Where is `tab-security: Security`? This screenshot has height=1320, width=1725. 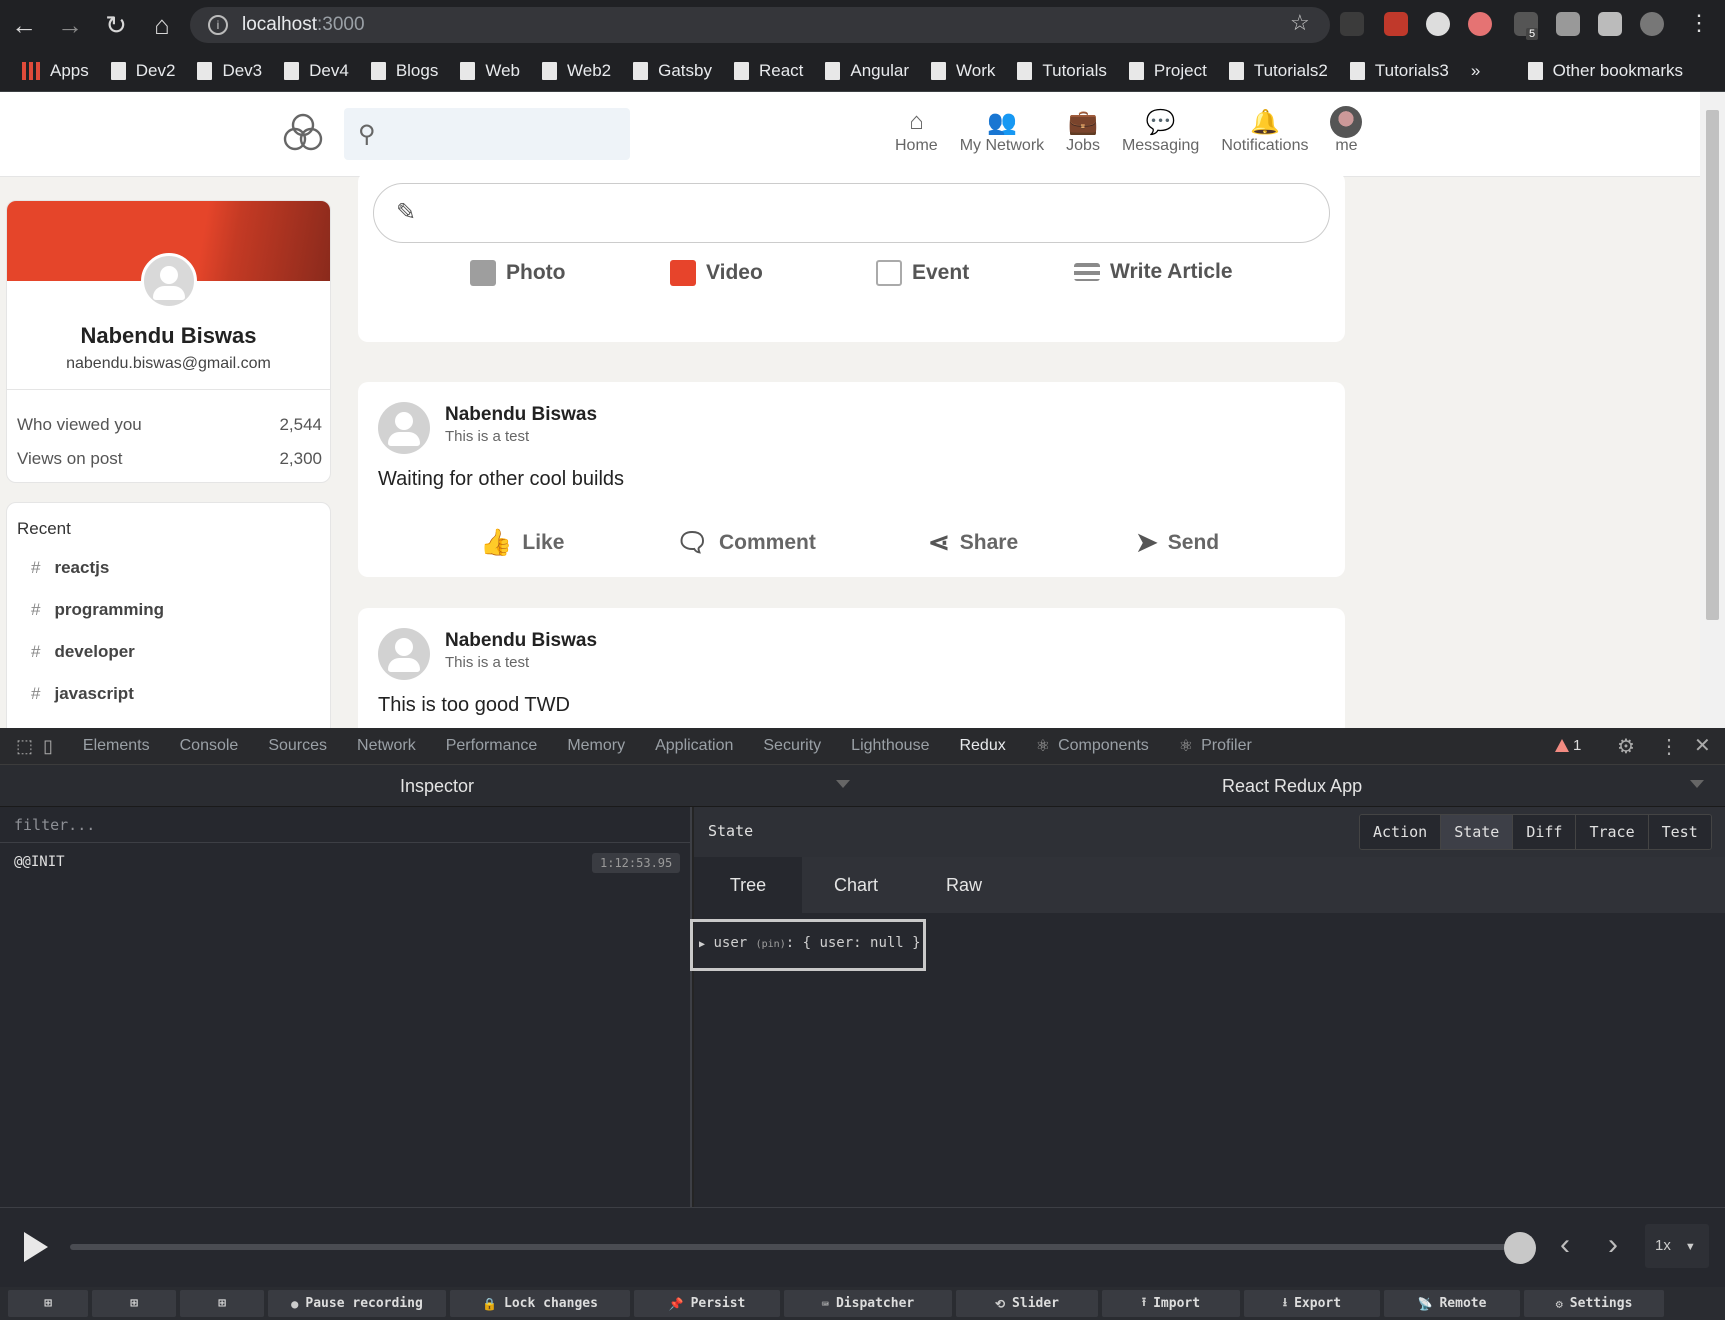
tab-security: Security is located at coordinates (792, 746).